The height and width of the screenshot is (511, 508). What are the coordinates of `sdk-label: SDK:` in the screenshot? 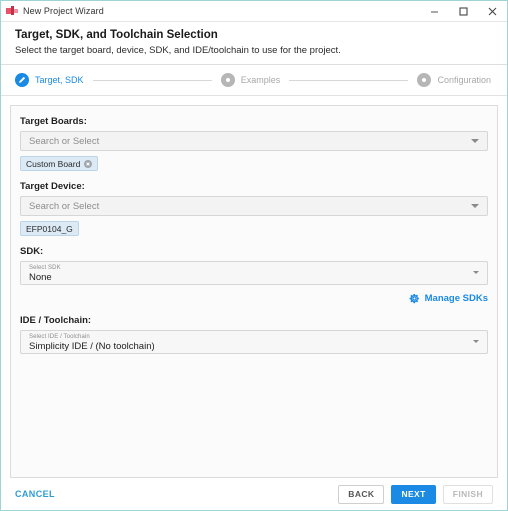 It's located at (32, 251).